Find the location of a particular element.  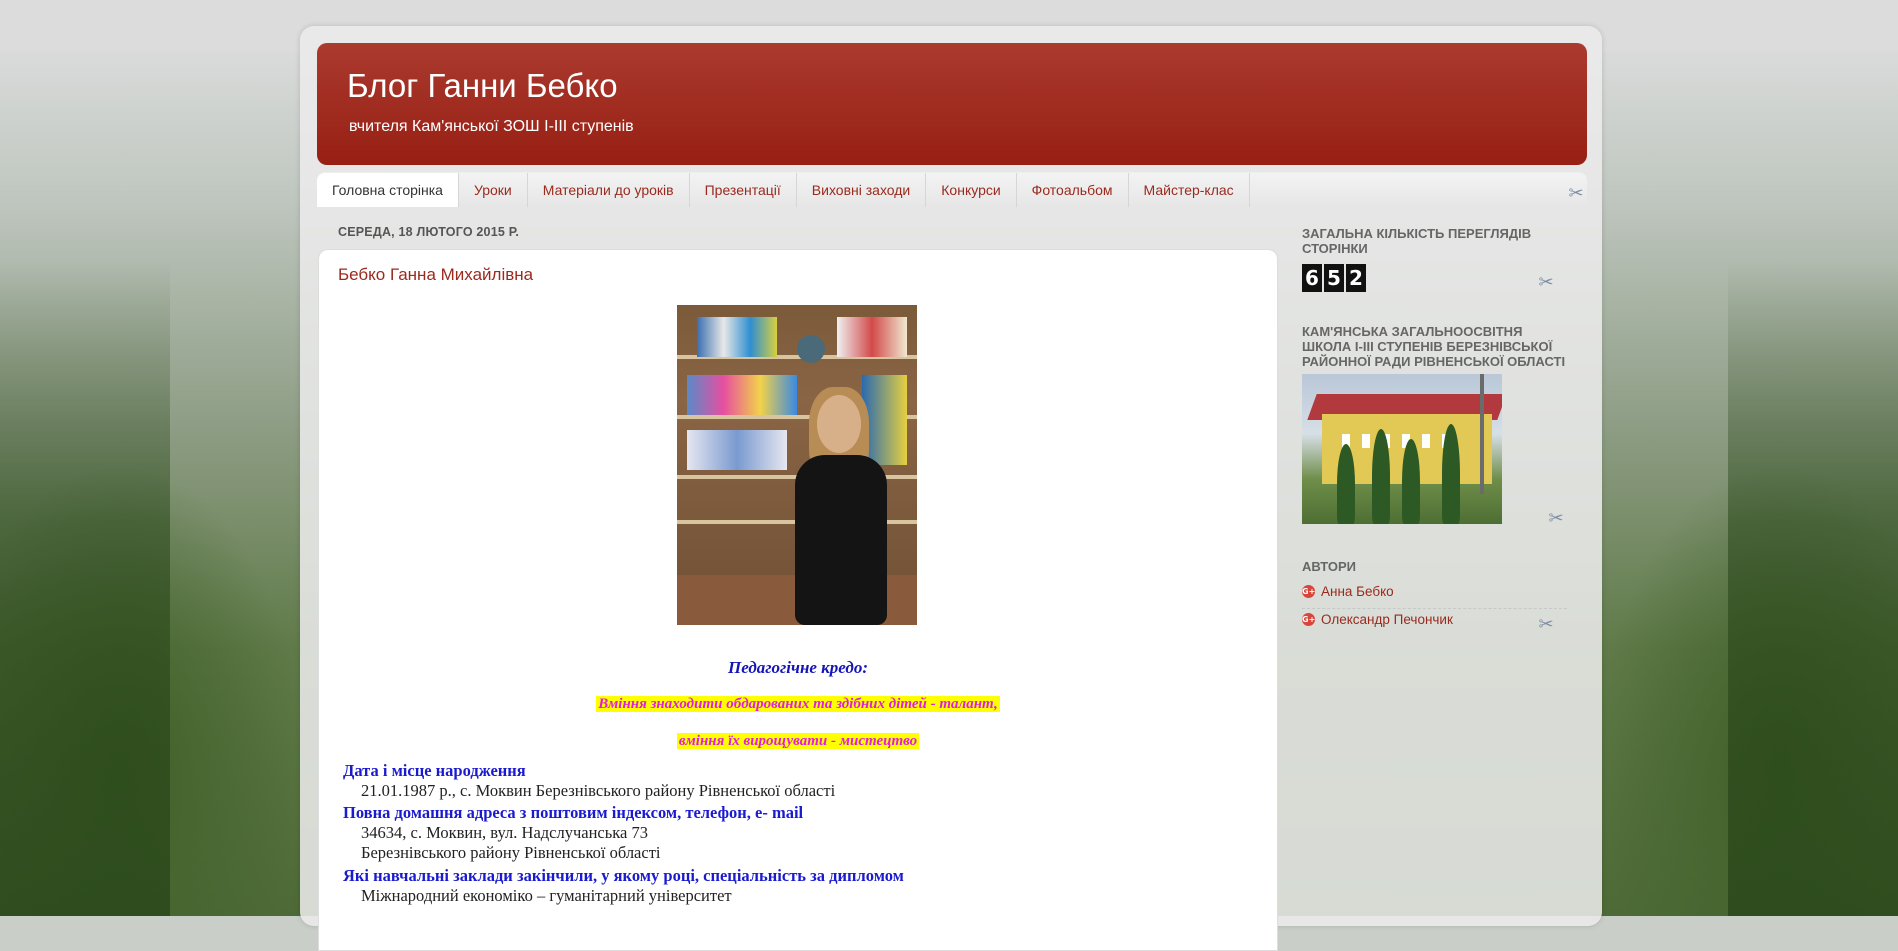

tab-presentations: Презентації is located at coordinates (743, 190).